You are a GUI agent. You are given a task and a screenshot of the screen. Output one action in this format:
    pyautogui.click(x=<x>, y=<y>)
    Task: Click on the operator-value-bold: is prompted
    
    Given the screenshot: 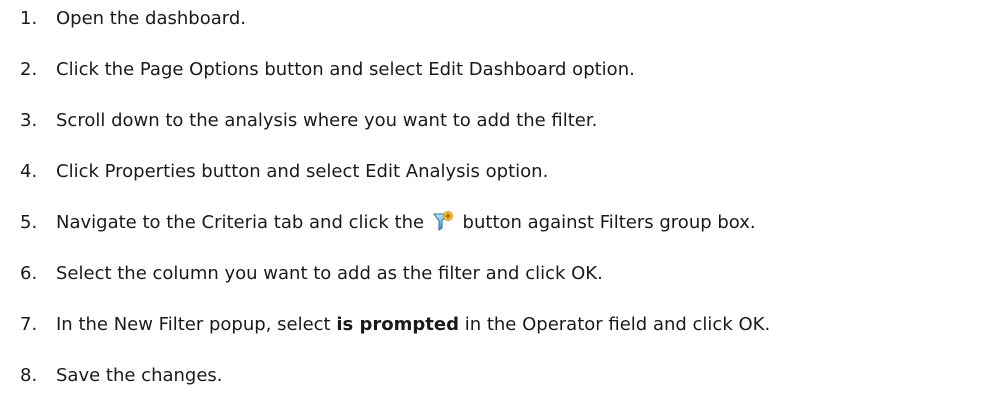 What is the action you would take?
    pyautogui.click(x=397, y=324)
    